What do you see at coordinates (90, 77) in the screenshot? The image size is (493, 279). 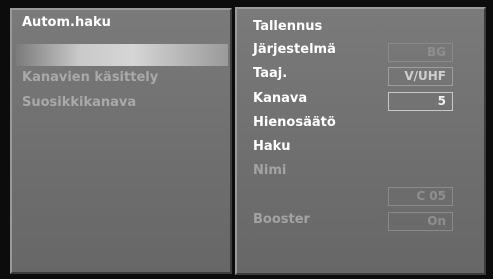 I see `menu-item-kanavien-kasittely: Kanavien käsittely` at bounding box center [90, 77].